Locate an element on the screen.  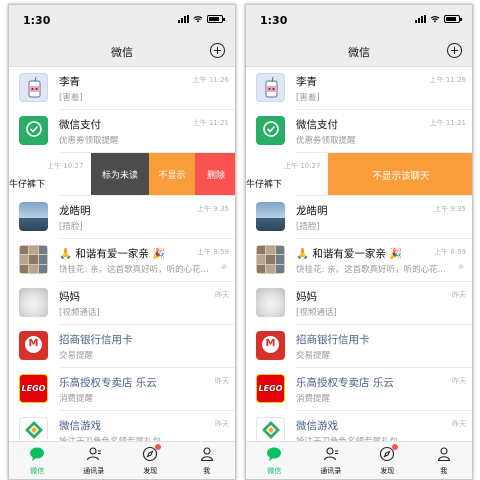
delete-chat-button: 删除 is located at coordinates (215, 174).